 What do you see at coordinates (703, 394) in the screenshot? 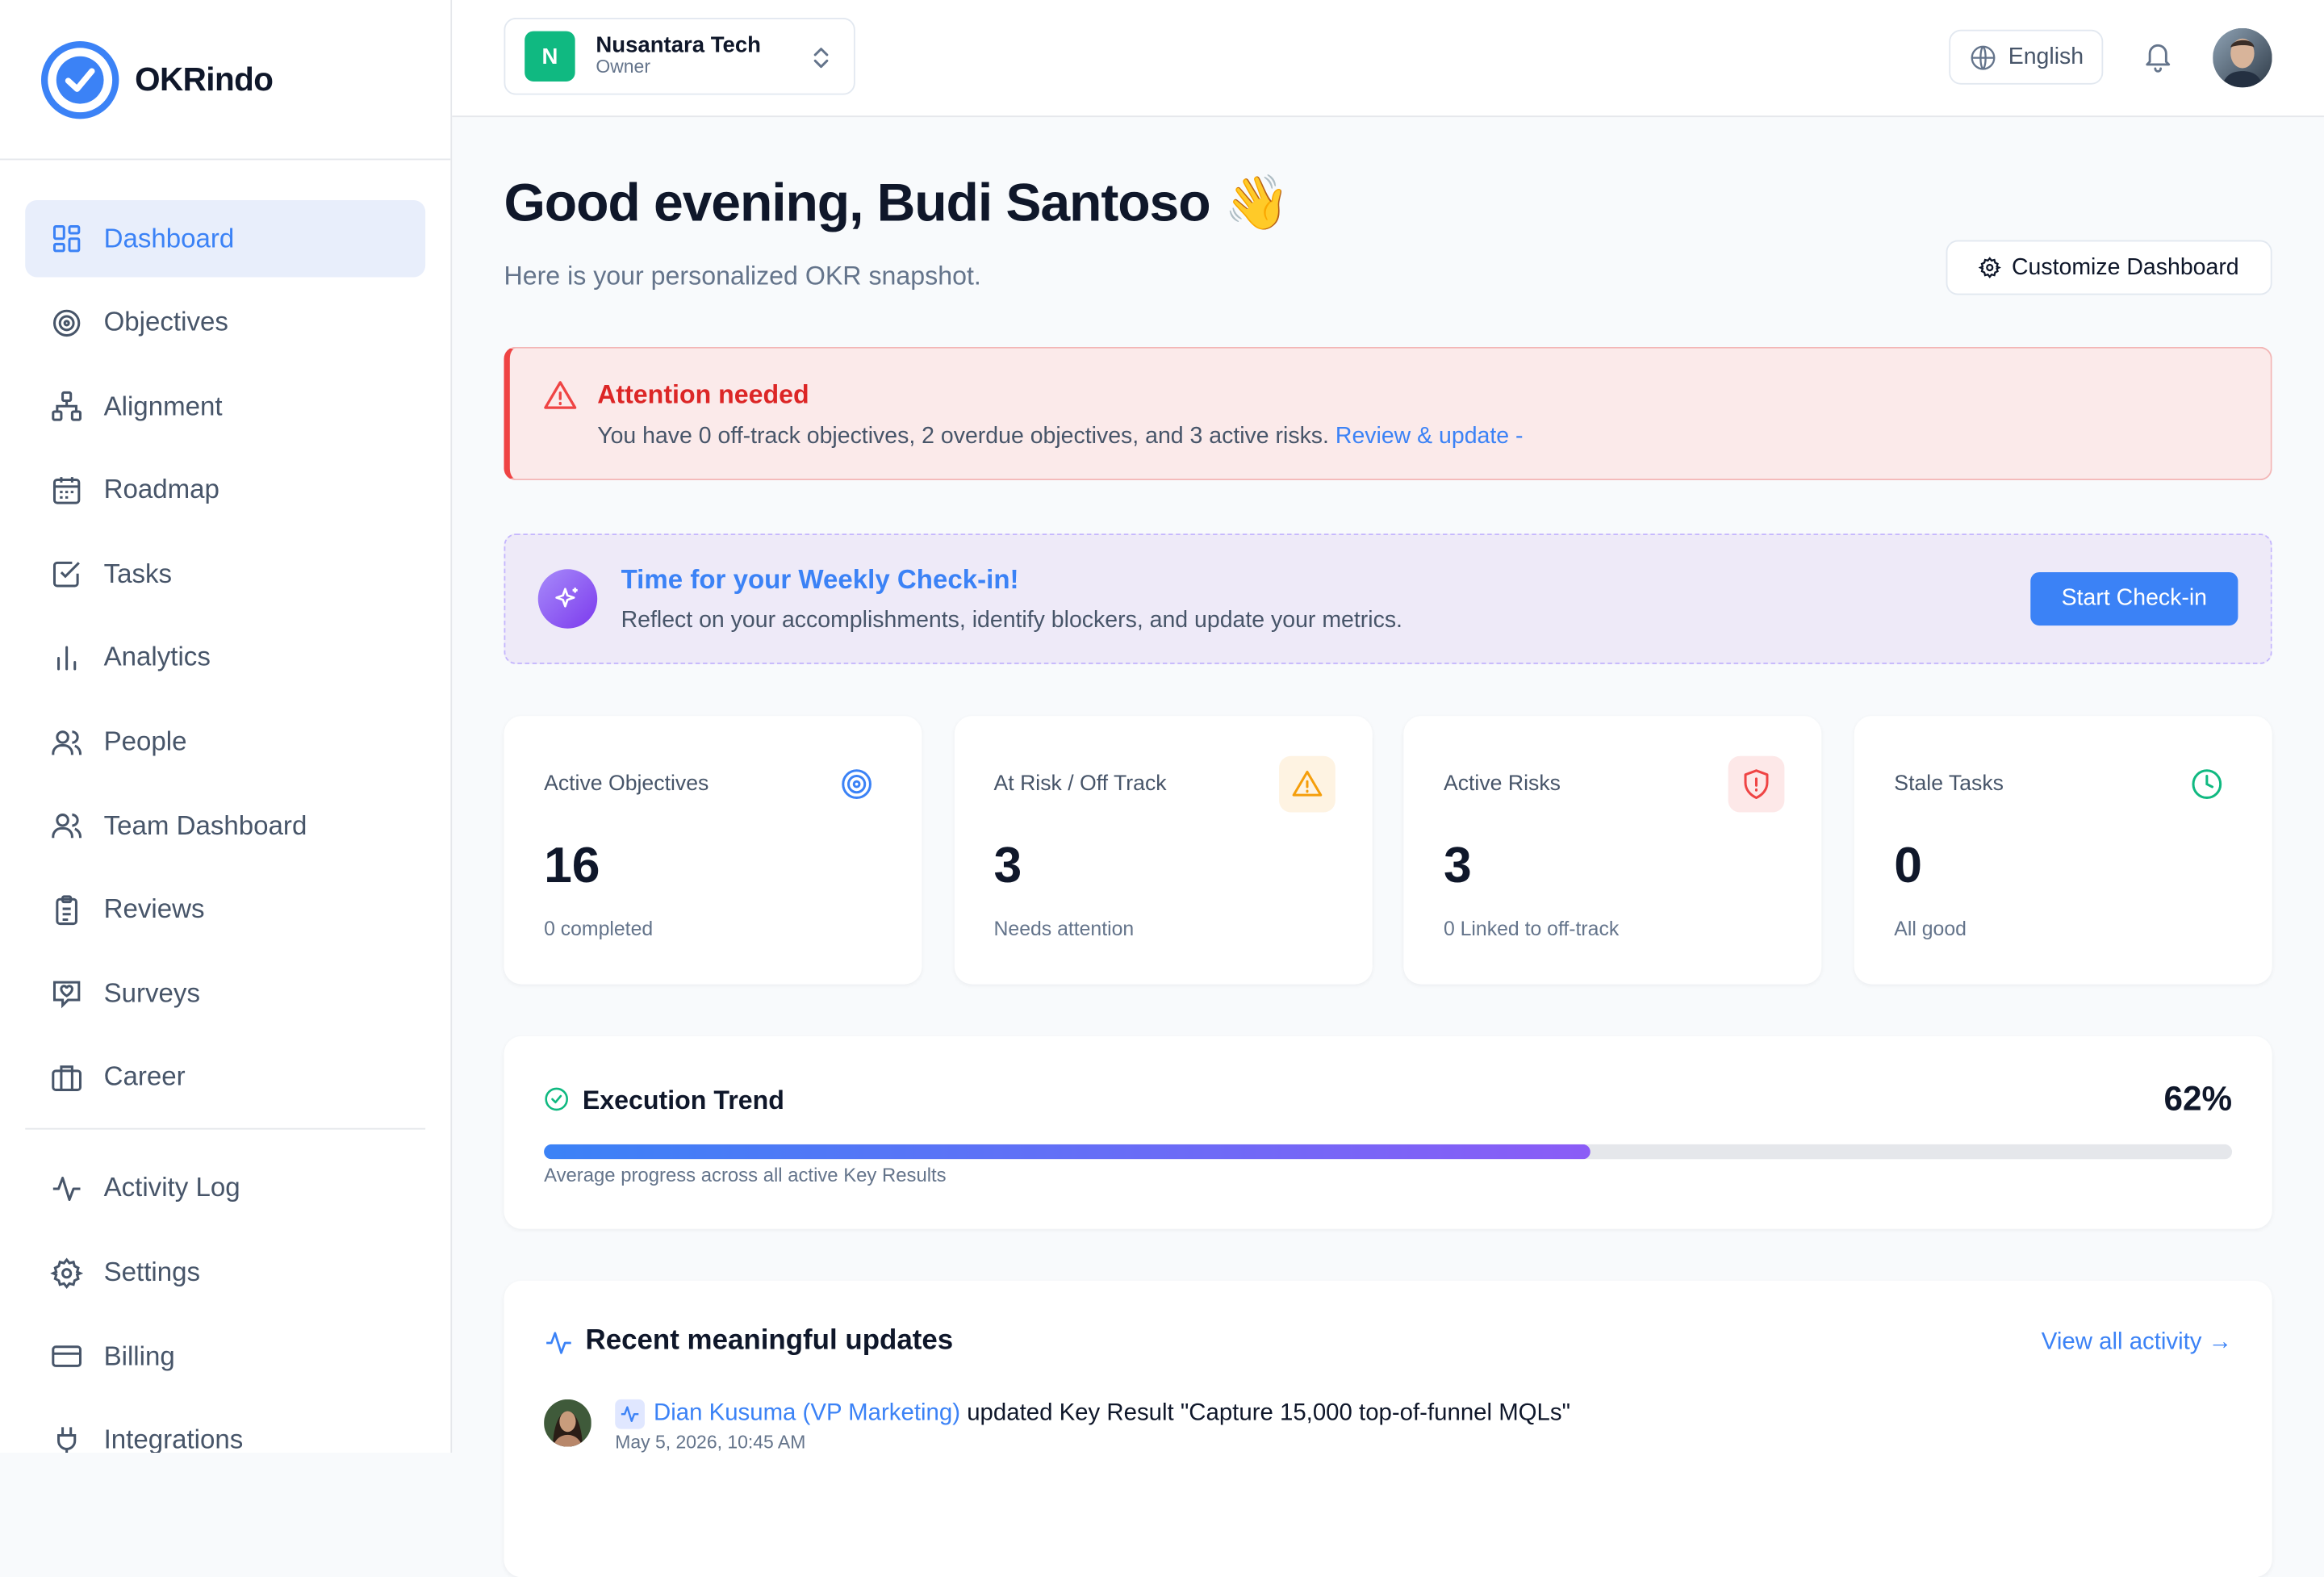
I see `alert-title: Attention needed` at bounding box center [703, 394].